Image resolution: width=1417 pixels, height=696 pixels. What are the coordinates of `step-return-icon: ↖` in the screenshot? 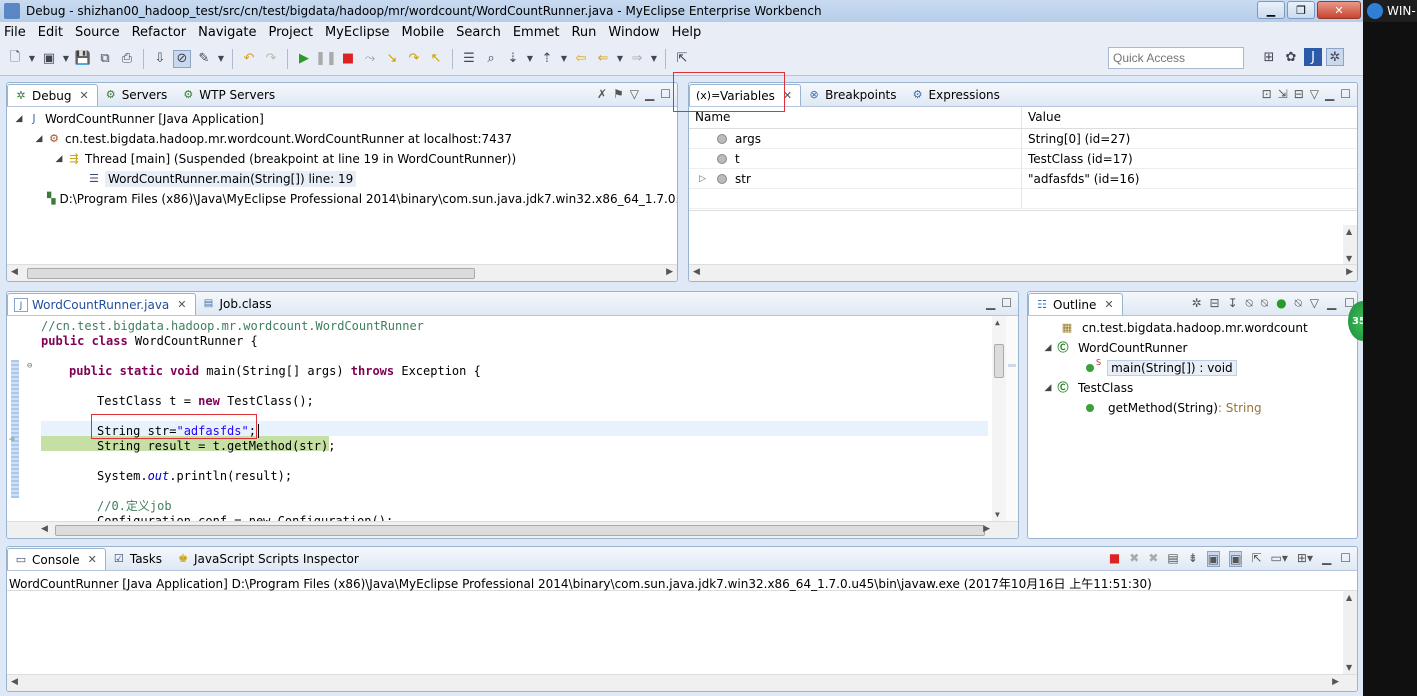 It's located at (436, 59).